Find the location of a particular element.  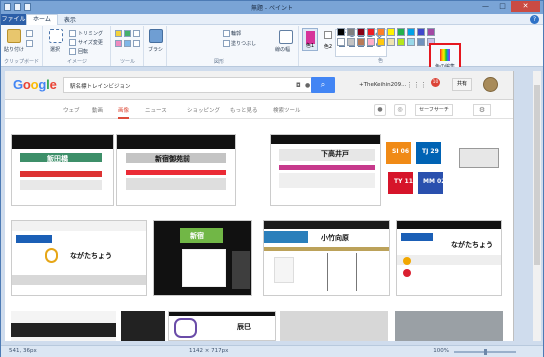

search-query: 駅名標トレインビジョン is located at coordinates (100, 86).